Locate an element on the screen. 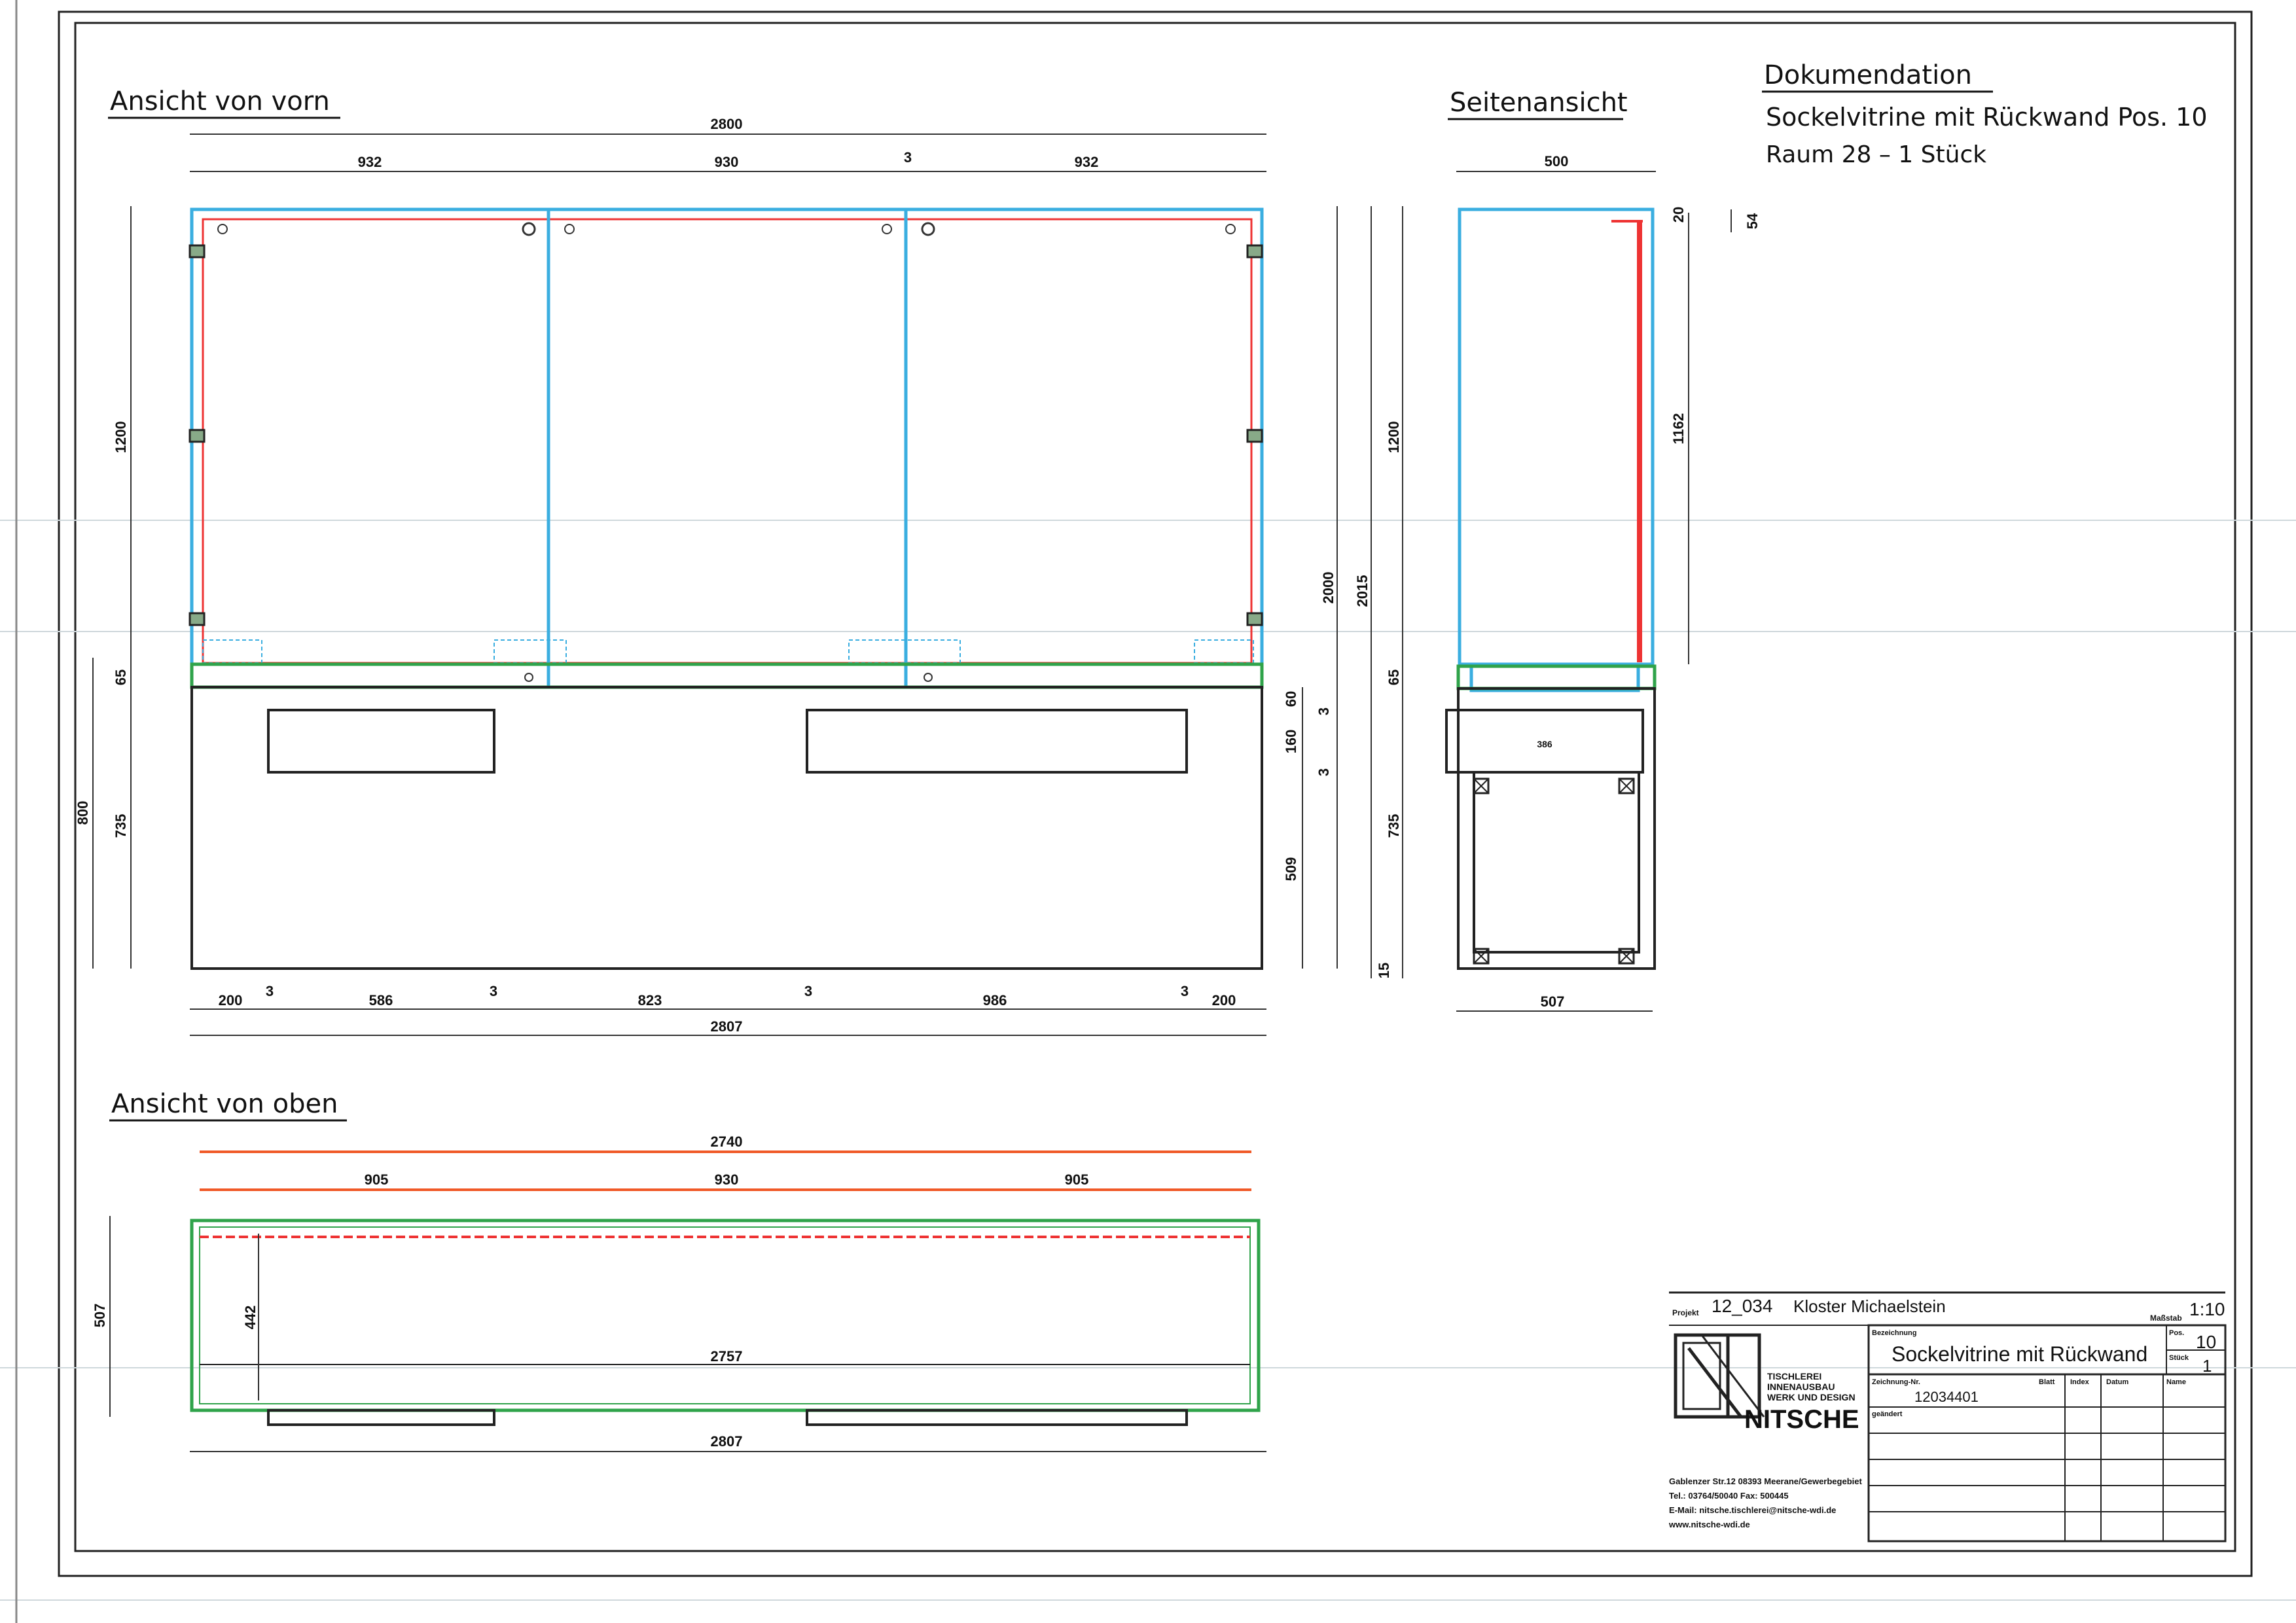  bezeichnung-value: Sockelvitrine mit Rückwand is located at coordinates (2020, 1354).